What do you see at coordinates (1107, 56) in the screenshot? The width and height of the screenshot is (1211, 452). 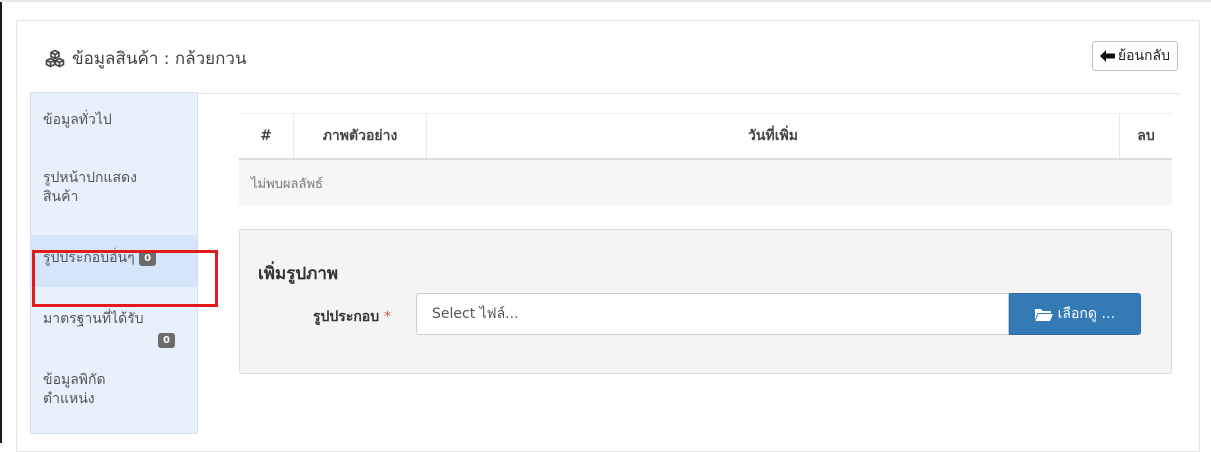 I see `arrow-left-icon` at bounding box center [1107, 56].